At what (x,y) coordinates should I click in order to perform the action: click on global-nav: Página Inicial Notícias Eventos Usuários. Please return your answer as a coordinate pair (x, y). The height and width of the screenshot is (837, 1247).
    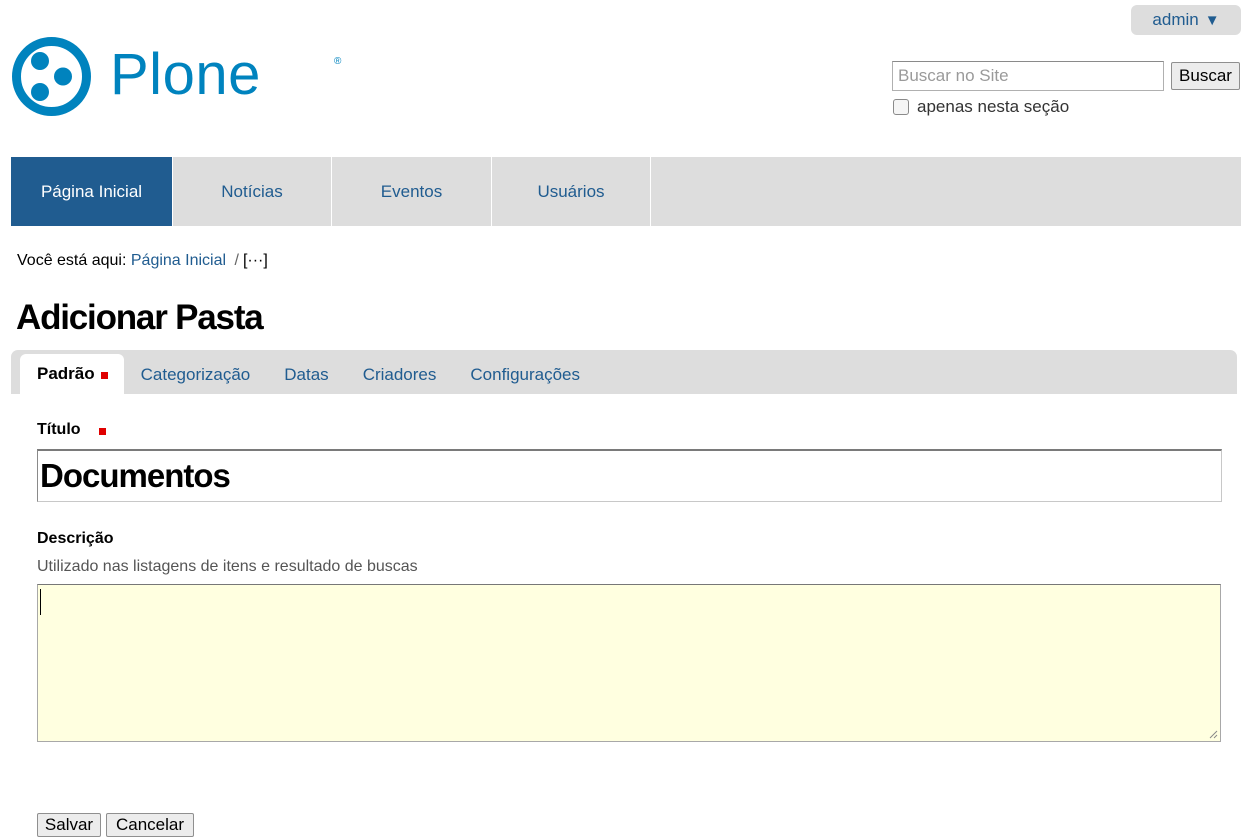
    Looking at the image, I should click on (626, 191).